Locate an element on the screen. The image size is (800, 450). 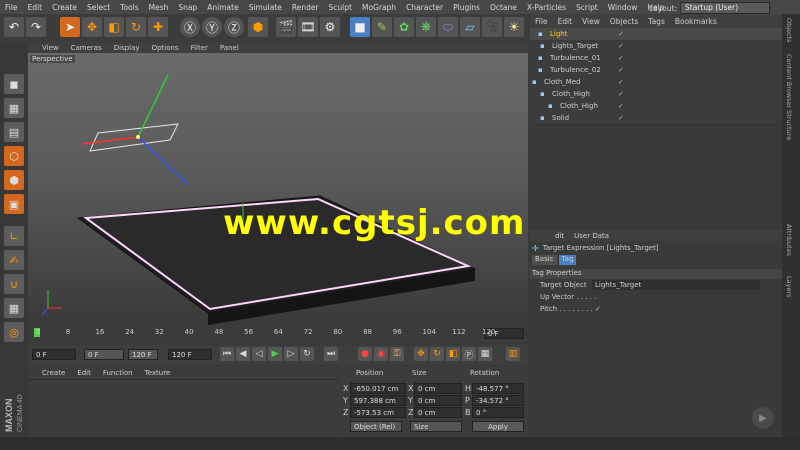
side-tab-structure: Structure is located at coordinates (789, 125).